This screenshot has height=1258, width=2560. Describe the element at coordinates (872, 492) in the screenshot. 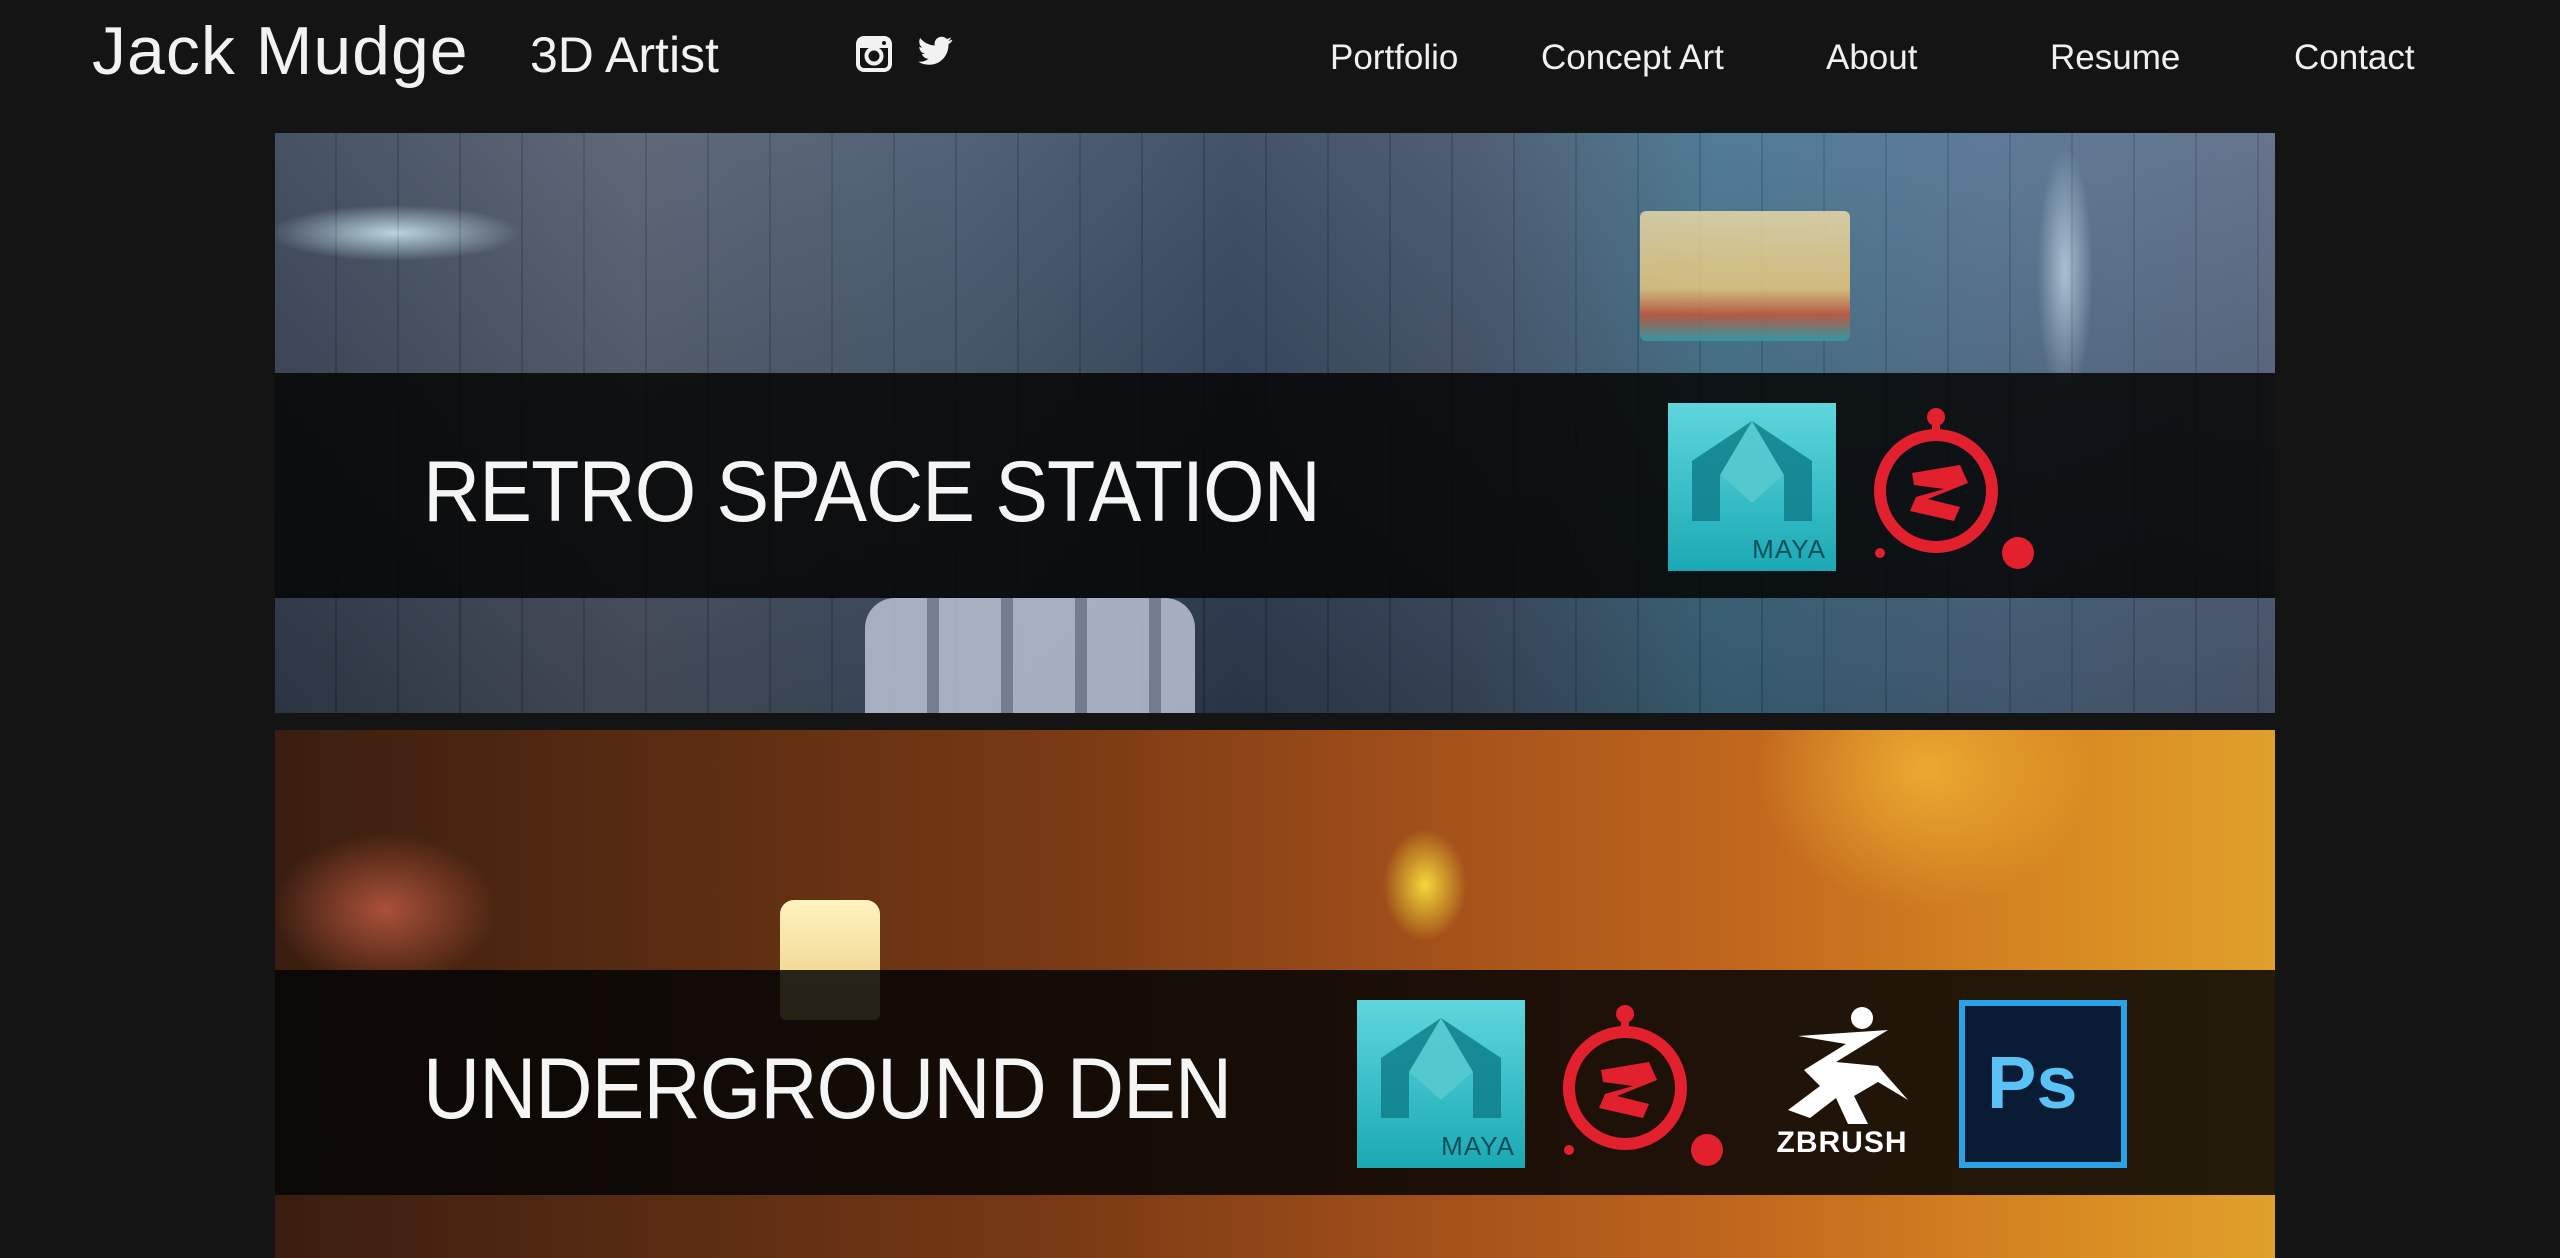

I see `project-title: RETRO SPACE STATION` at that location.